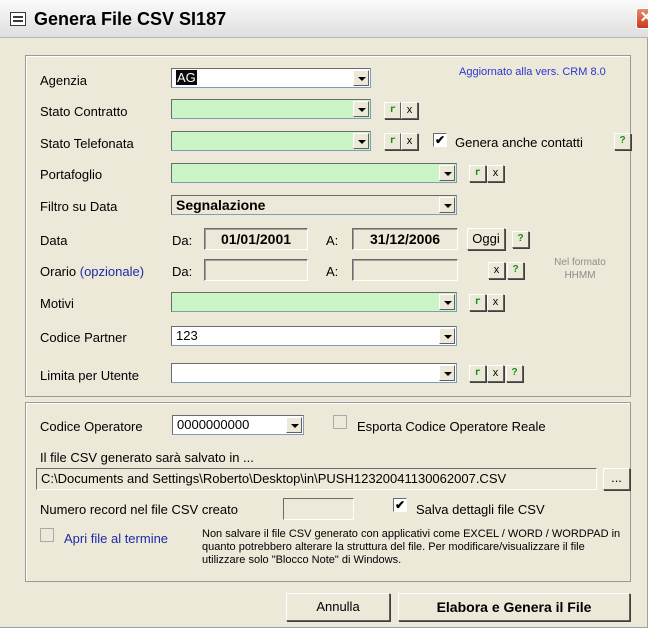 Image resolution: width=648 pixels, height=628 pixels. I want to click on annulla-button: Annulla, so click(338, 607).